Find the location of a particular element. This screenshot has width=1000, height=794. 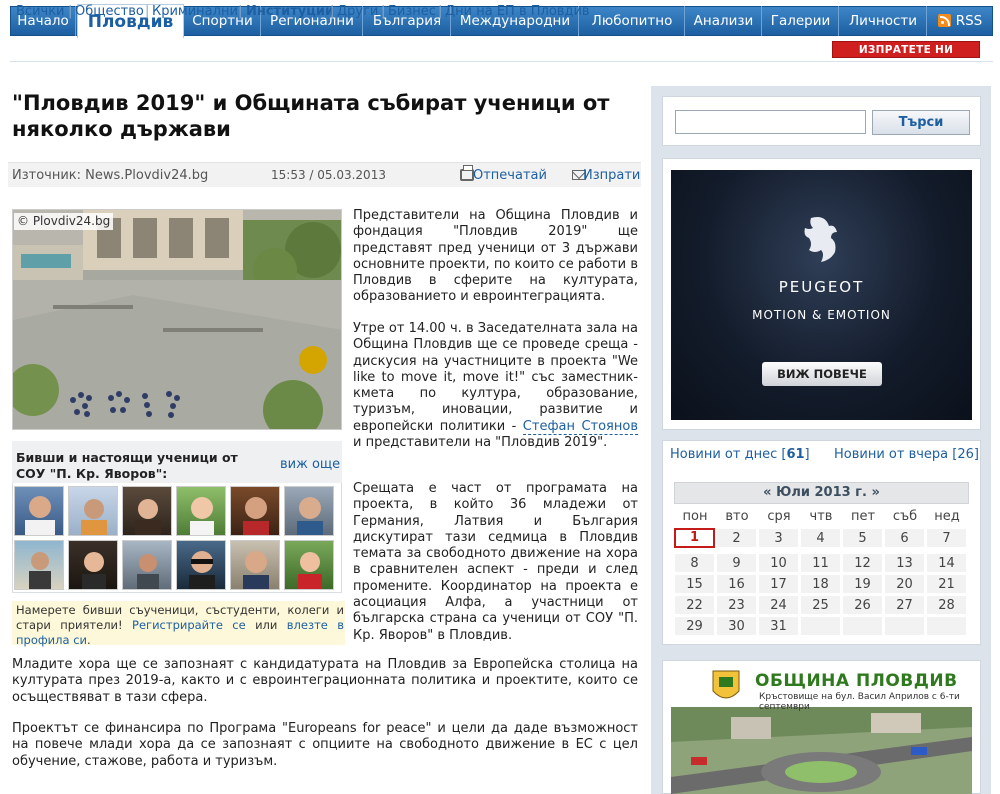

article-source: Източник: News.Plovdiv24.bg is located at coordinates (110, 175).